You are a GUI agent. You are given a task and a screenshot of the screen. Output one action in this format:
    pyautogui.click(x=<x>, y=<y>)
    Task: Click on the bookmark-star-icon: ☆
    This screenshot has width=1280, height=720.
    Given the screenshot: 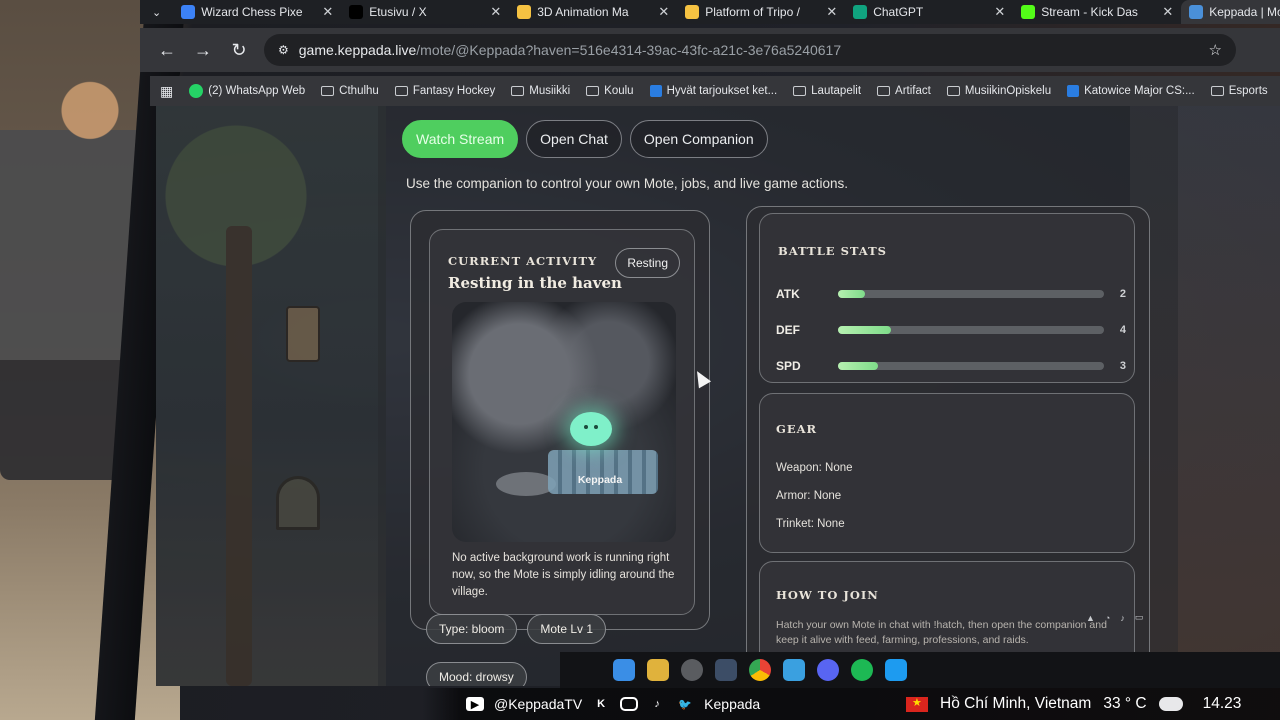 What is the action you would take?
    pyautogui.click(x=1215, y=50)
    